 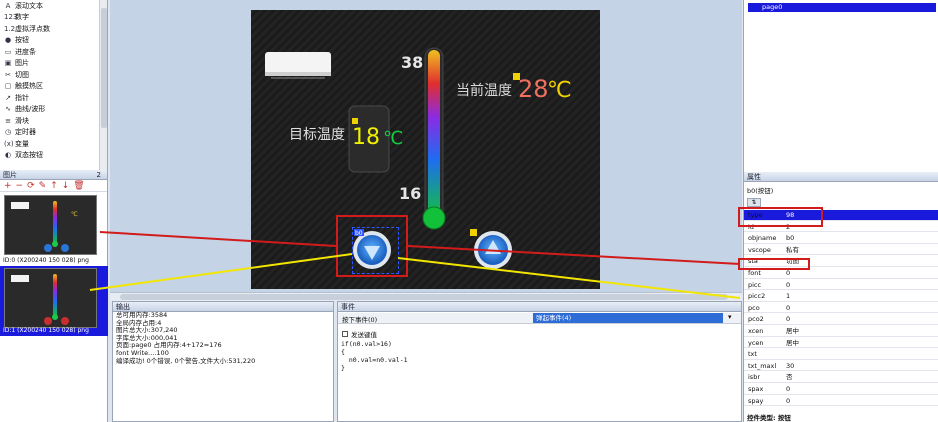 I want to click on annotation-line-red-left, so click(x=218, y=239).